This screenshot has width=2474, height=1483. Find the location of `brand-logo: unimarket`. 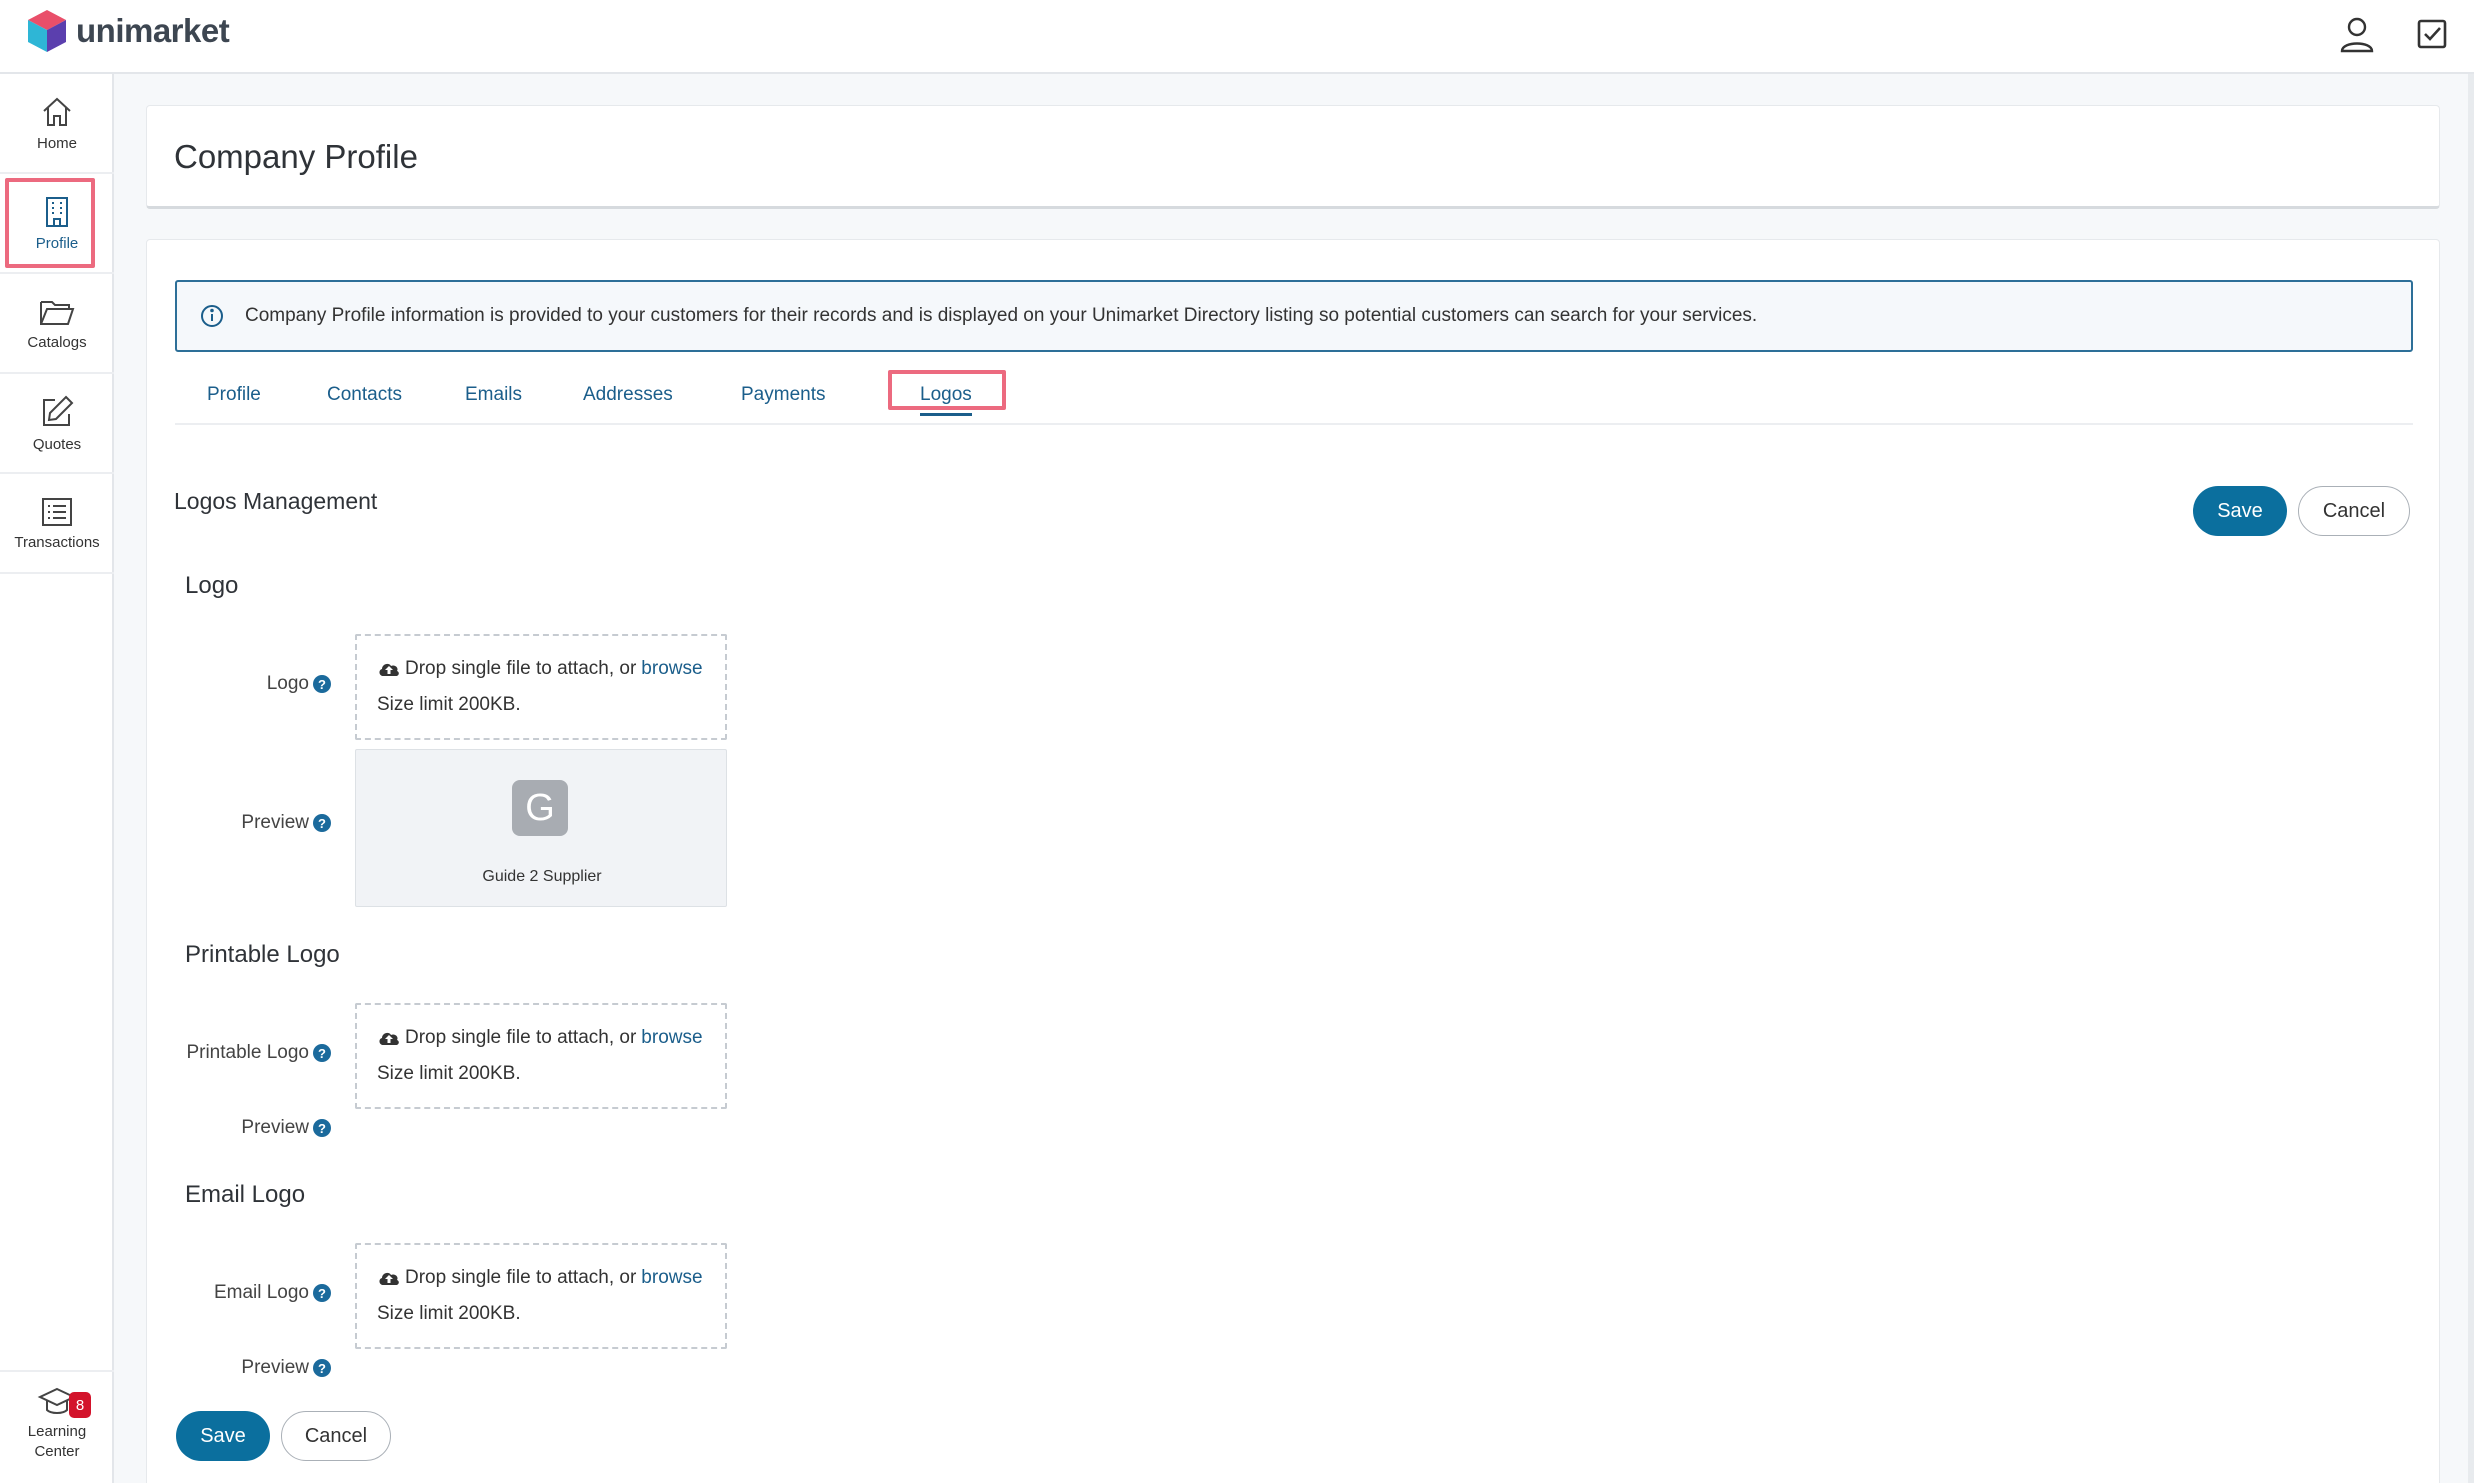

brand-logo: unimarket is located at coordinates (128, 31).